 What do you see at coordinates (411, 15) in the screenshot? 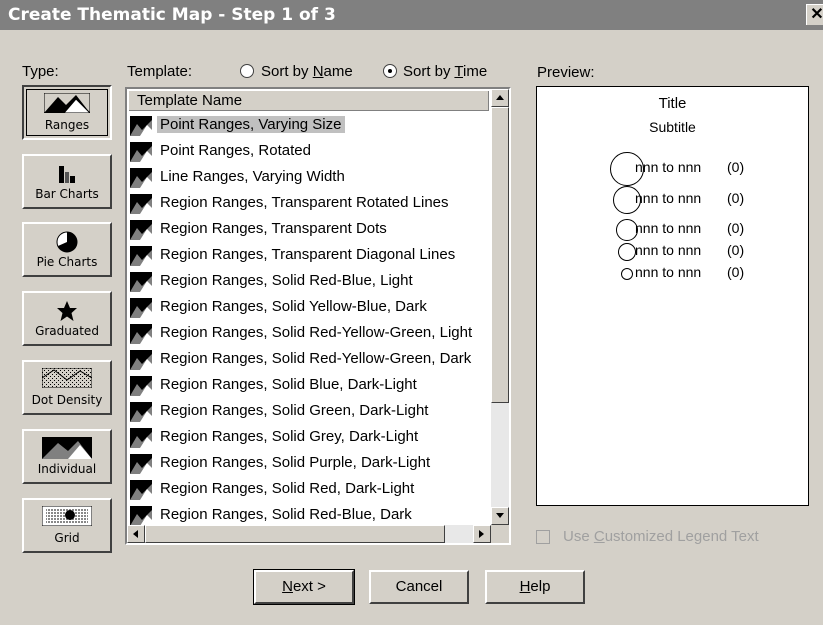
I see `title-bar: Create Thematic Map - Step 1 of 3 ✕` at bounding box center [411, 15].